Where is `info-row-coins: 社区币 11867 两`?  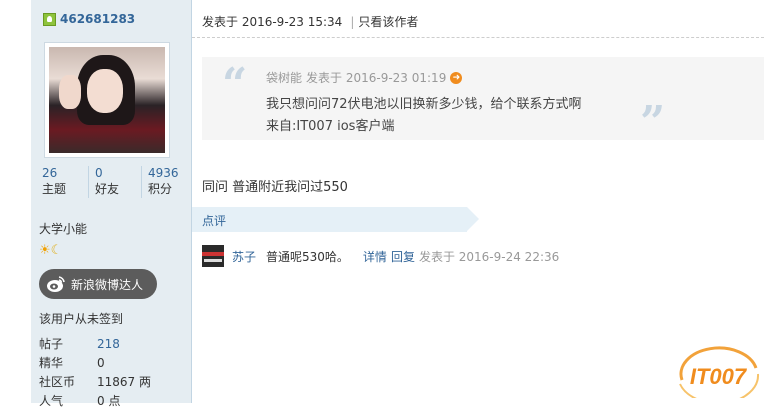 info-row-coins: 社区币 11867 两 is located at coordinates (95, 382).